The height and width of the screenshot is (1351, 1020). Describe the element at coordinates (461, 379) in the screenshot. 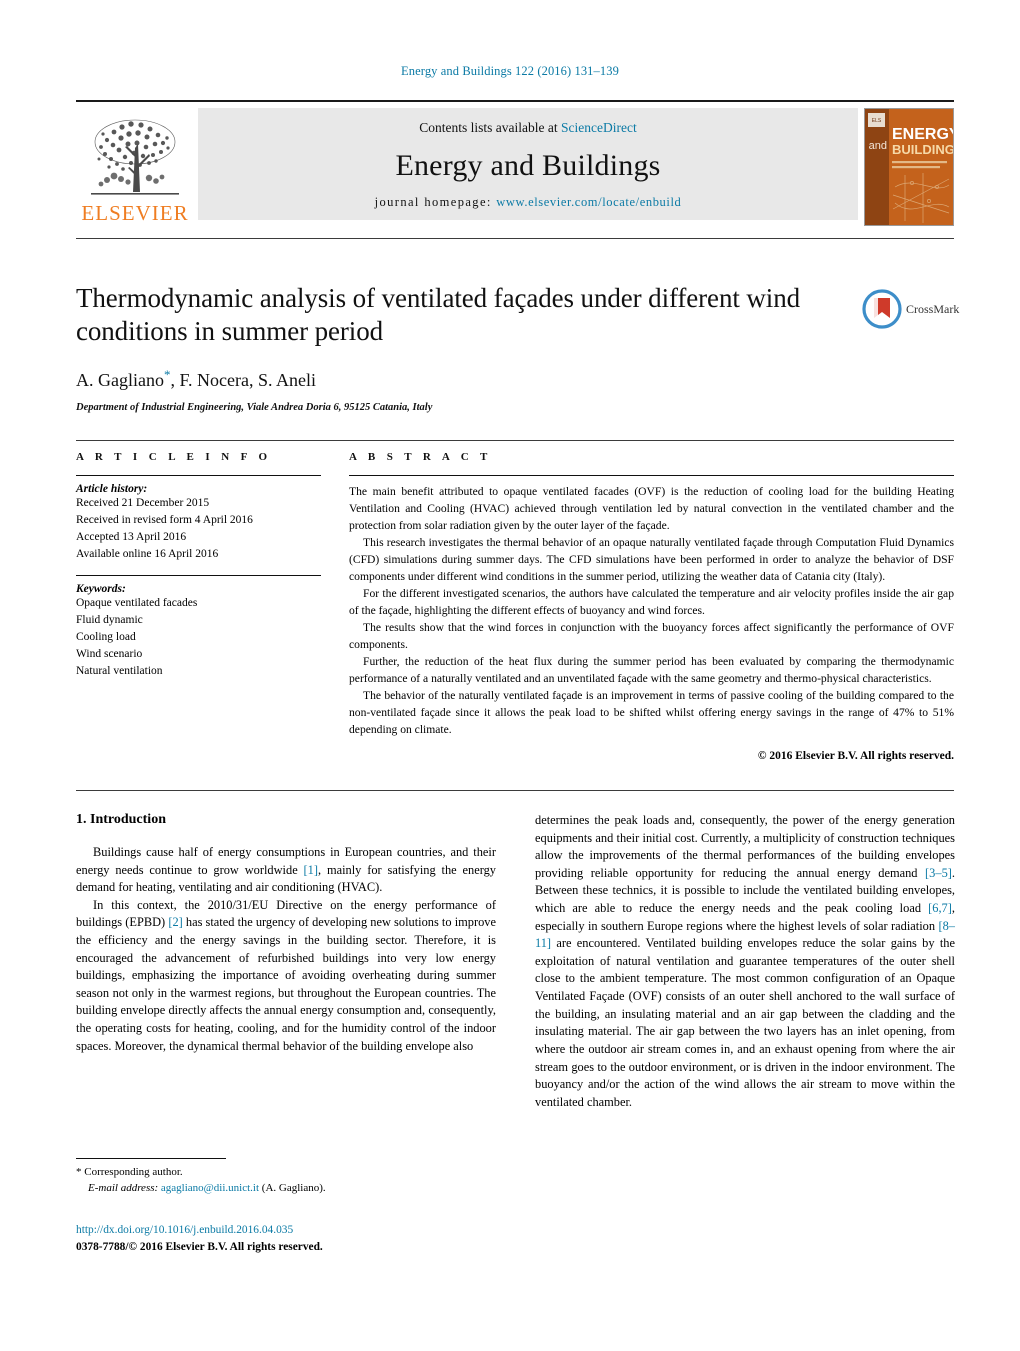

I see `author-list: A. Gagliano*, F. Nocera, S. Aneli` at that location.